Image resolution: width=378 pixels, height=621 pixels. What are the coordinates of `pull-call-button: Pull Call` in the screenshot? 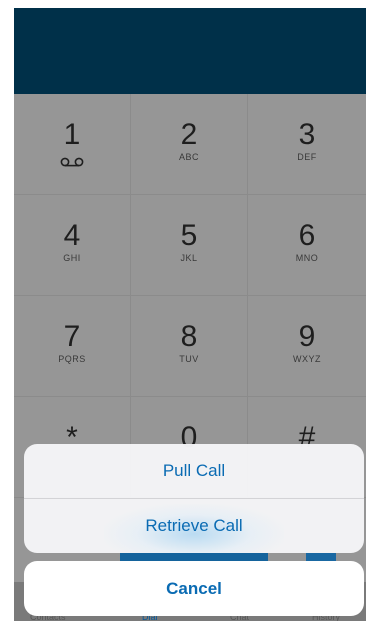 It's located at (194, 471).